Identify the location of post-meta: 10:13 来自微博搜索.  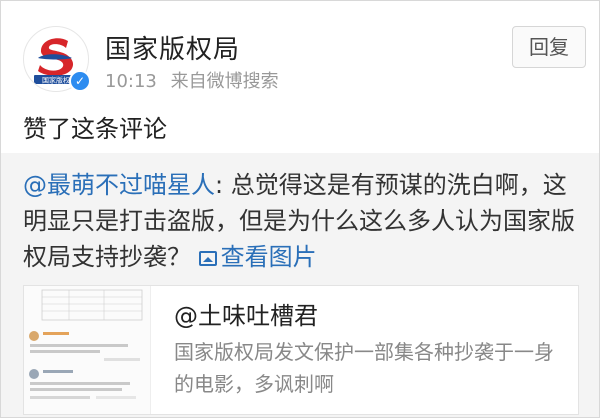
(196, 80).